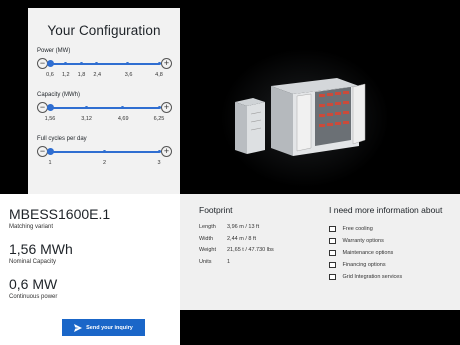 This screenshot has height=345, width=460. I want to click on cycles-tick-labels: 1 2 3, so click(104, 164).